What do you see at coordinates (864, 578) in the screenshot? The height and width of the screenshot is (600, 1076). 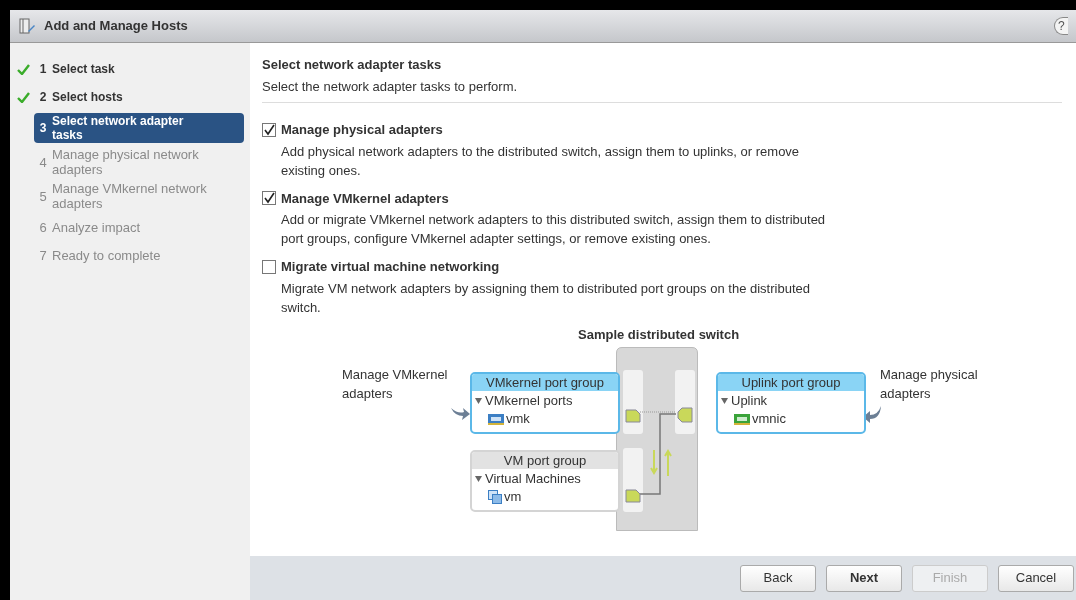 I see `wizard-button: Next` at bounding box center [864, 578].